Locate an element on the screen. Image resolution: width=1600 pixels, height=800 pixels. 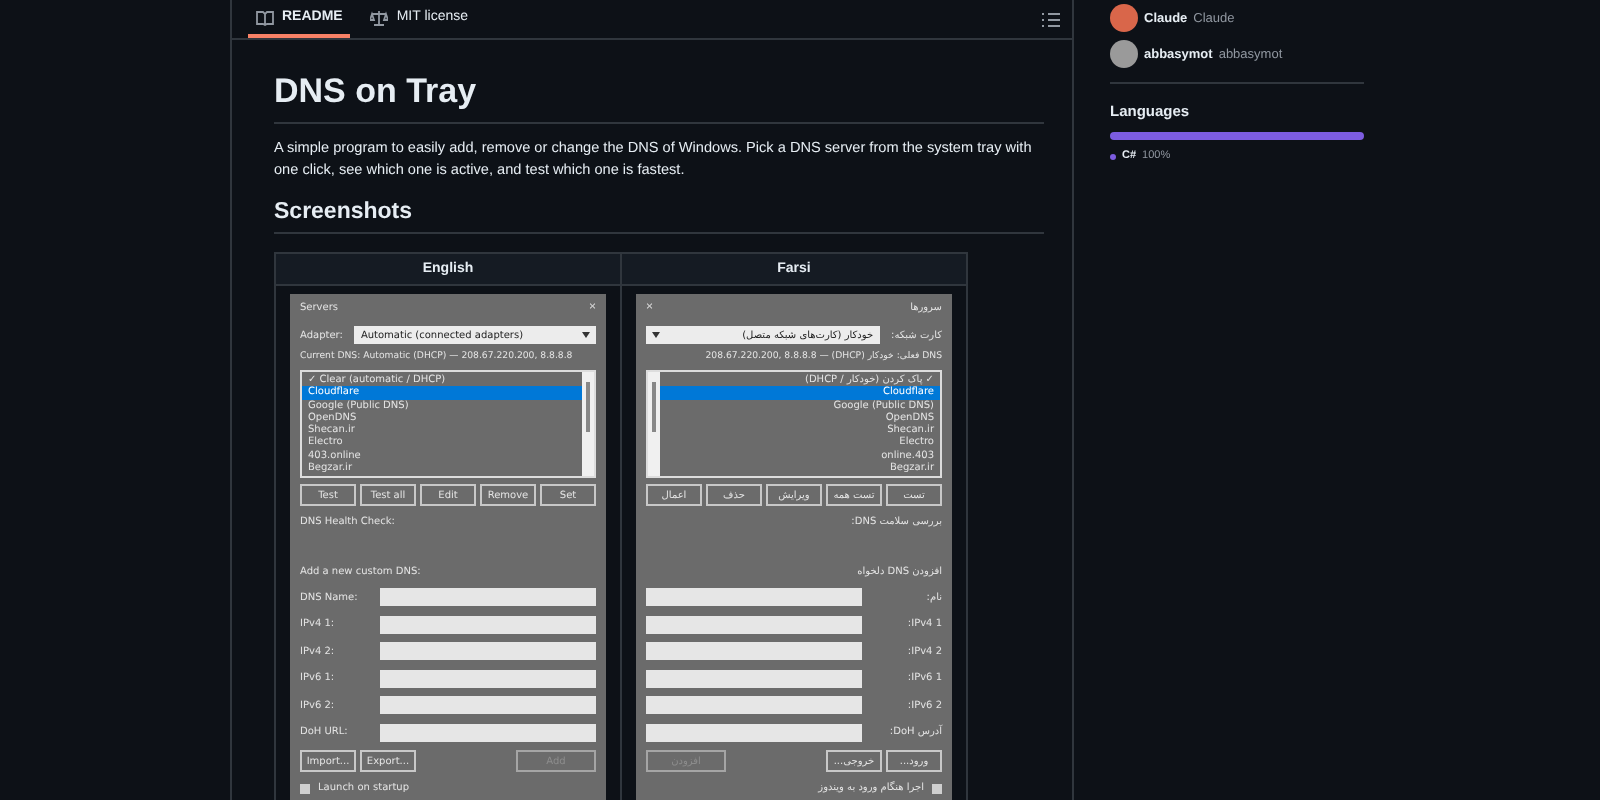
scale-icon is located at coordinates (379, 17).